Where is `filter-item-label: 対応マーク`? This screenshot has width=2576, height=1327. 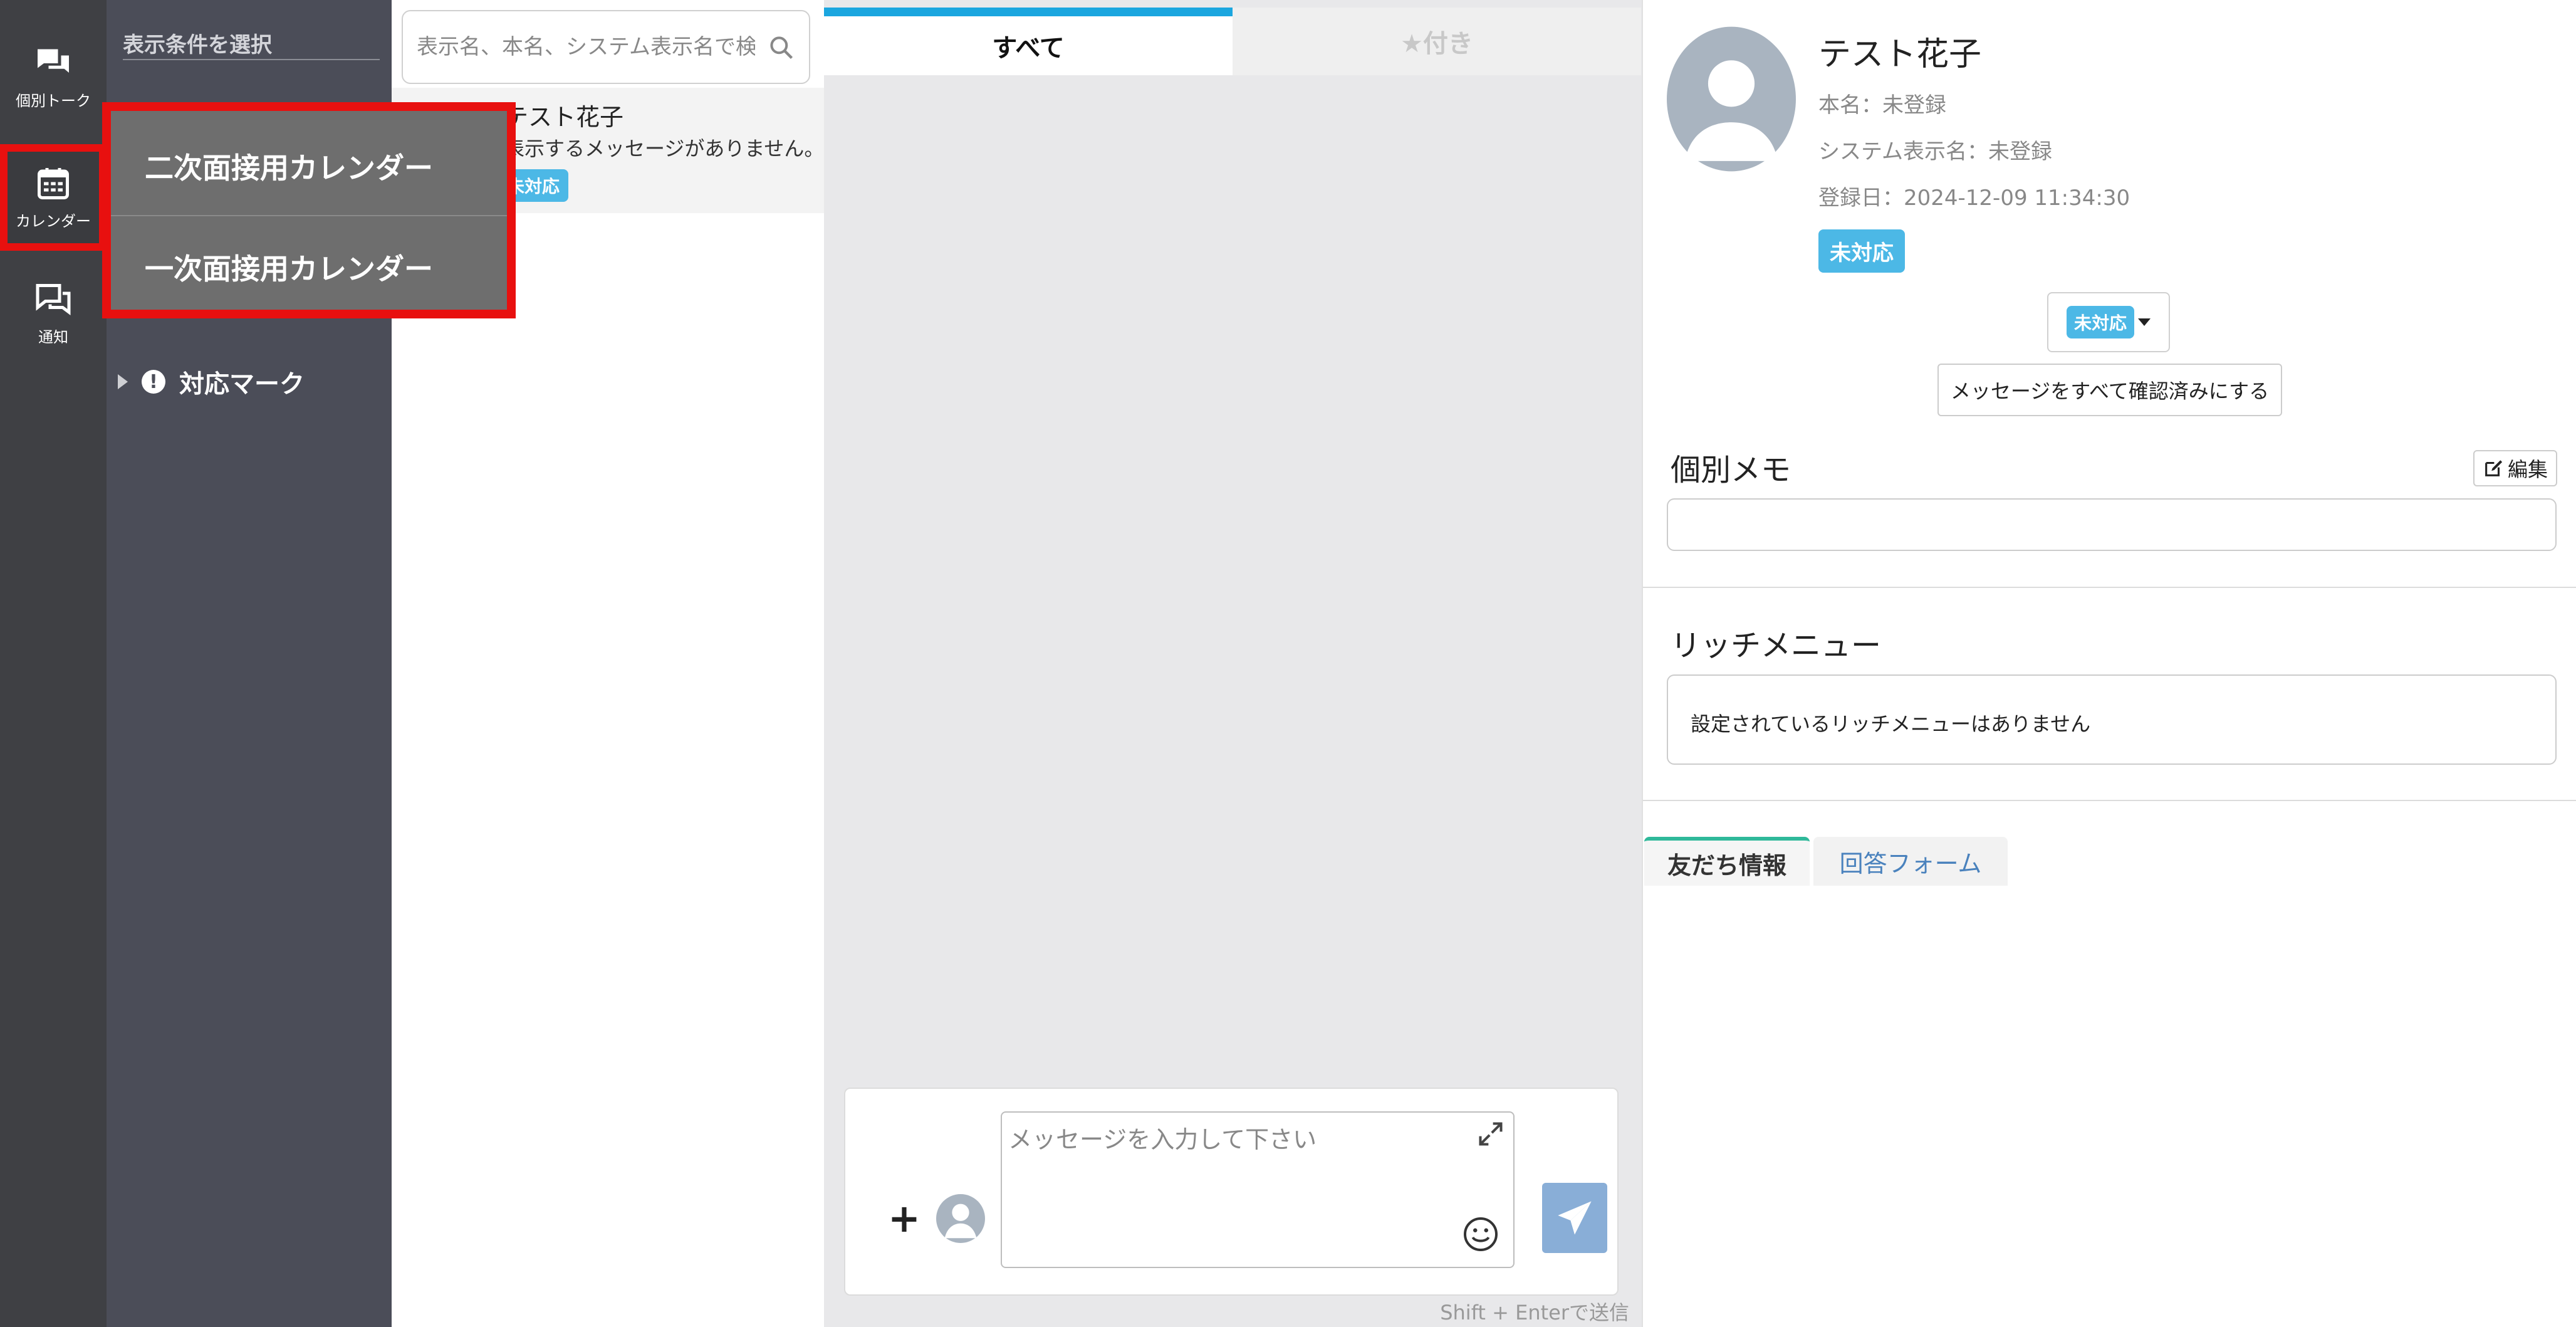
filter-item-label: 対応マーク is located at coordinates (242, 384).